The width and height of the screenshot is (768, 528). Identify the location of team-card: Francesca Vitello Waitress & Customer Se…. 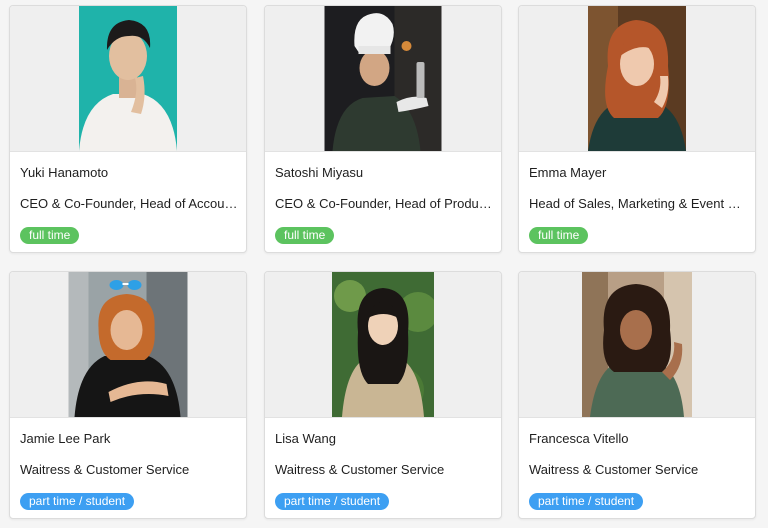
(637, 395).